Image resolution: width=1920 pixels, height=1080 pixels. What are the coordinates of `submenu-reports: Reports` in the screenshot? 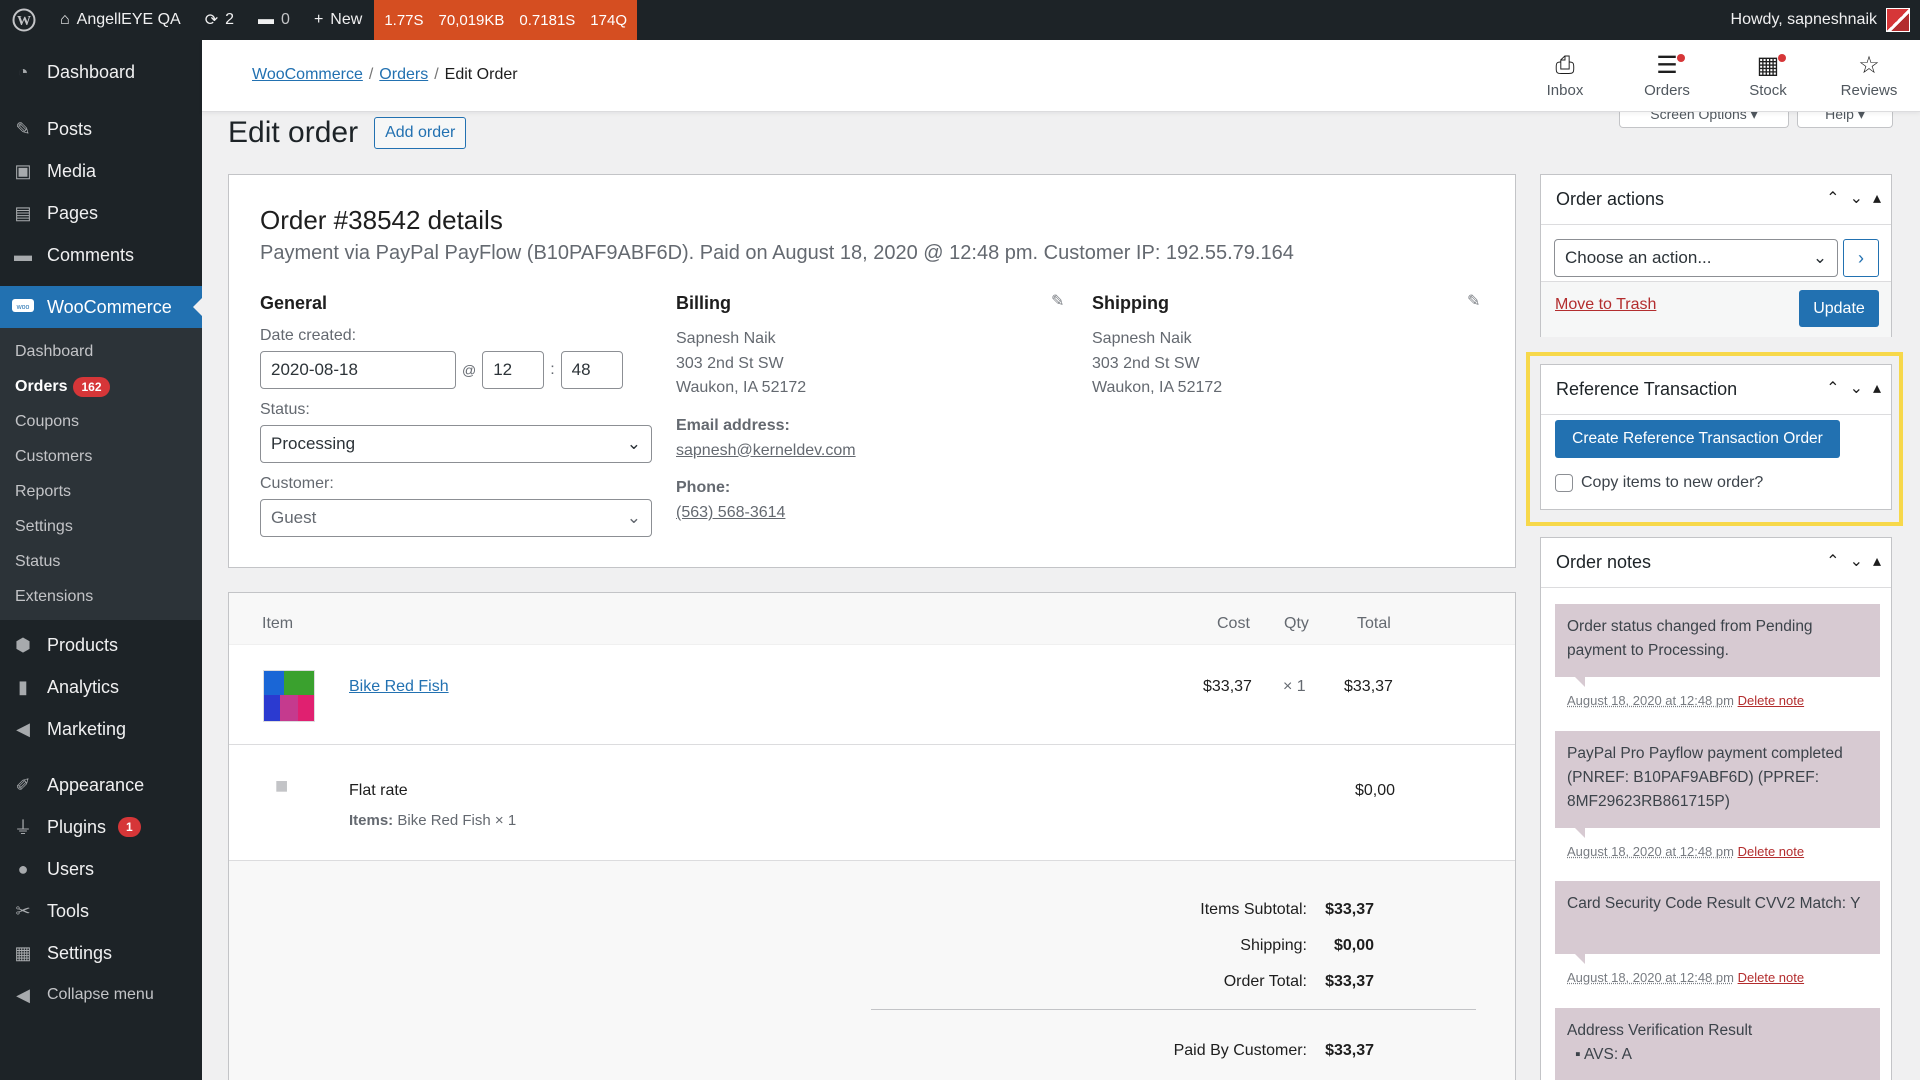 It's located at (101, 491).